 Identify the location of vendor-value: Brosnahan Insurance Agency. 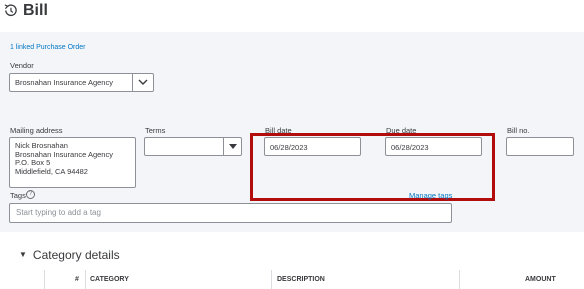
(64, 82).